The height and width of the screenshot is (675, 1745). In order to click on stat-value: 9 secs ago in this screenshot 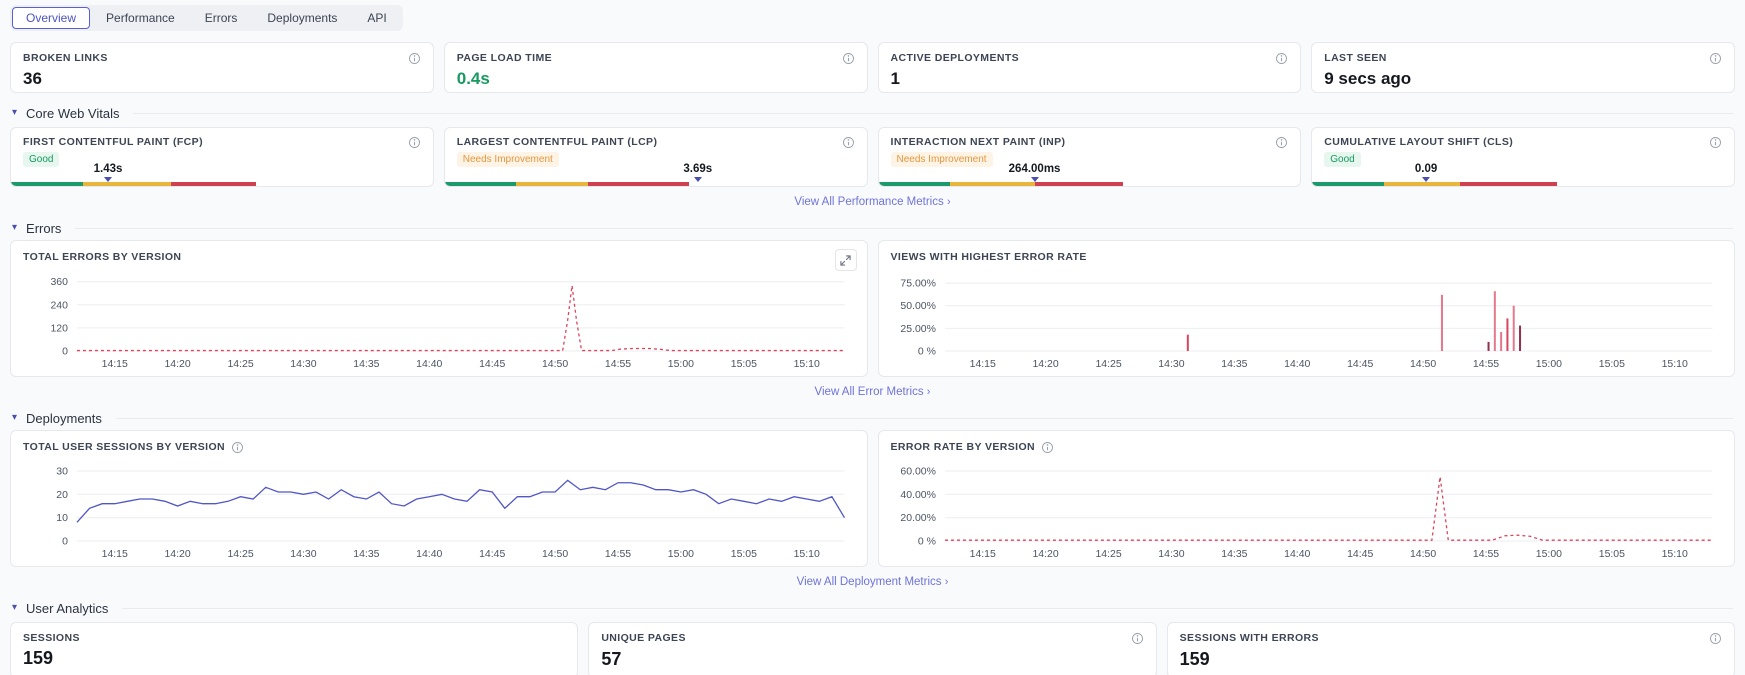, I will do `click(1368, 78)`.